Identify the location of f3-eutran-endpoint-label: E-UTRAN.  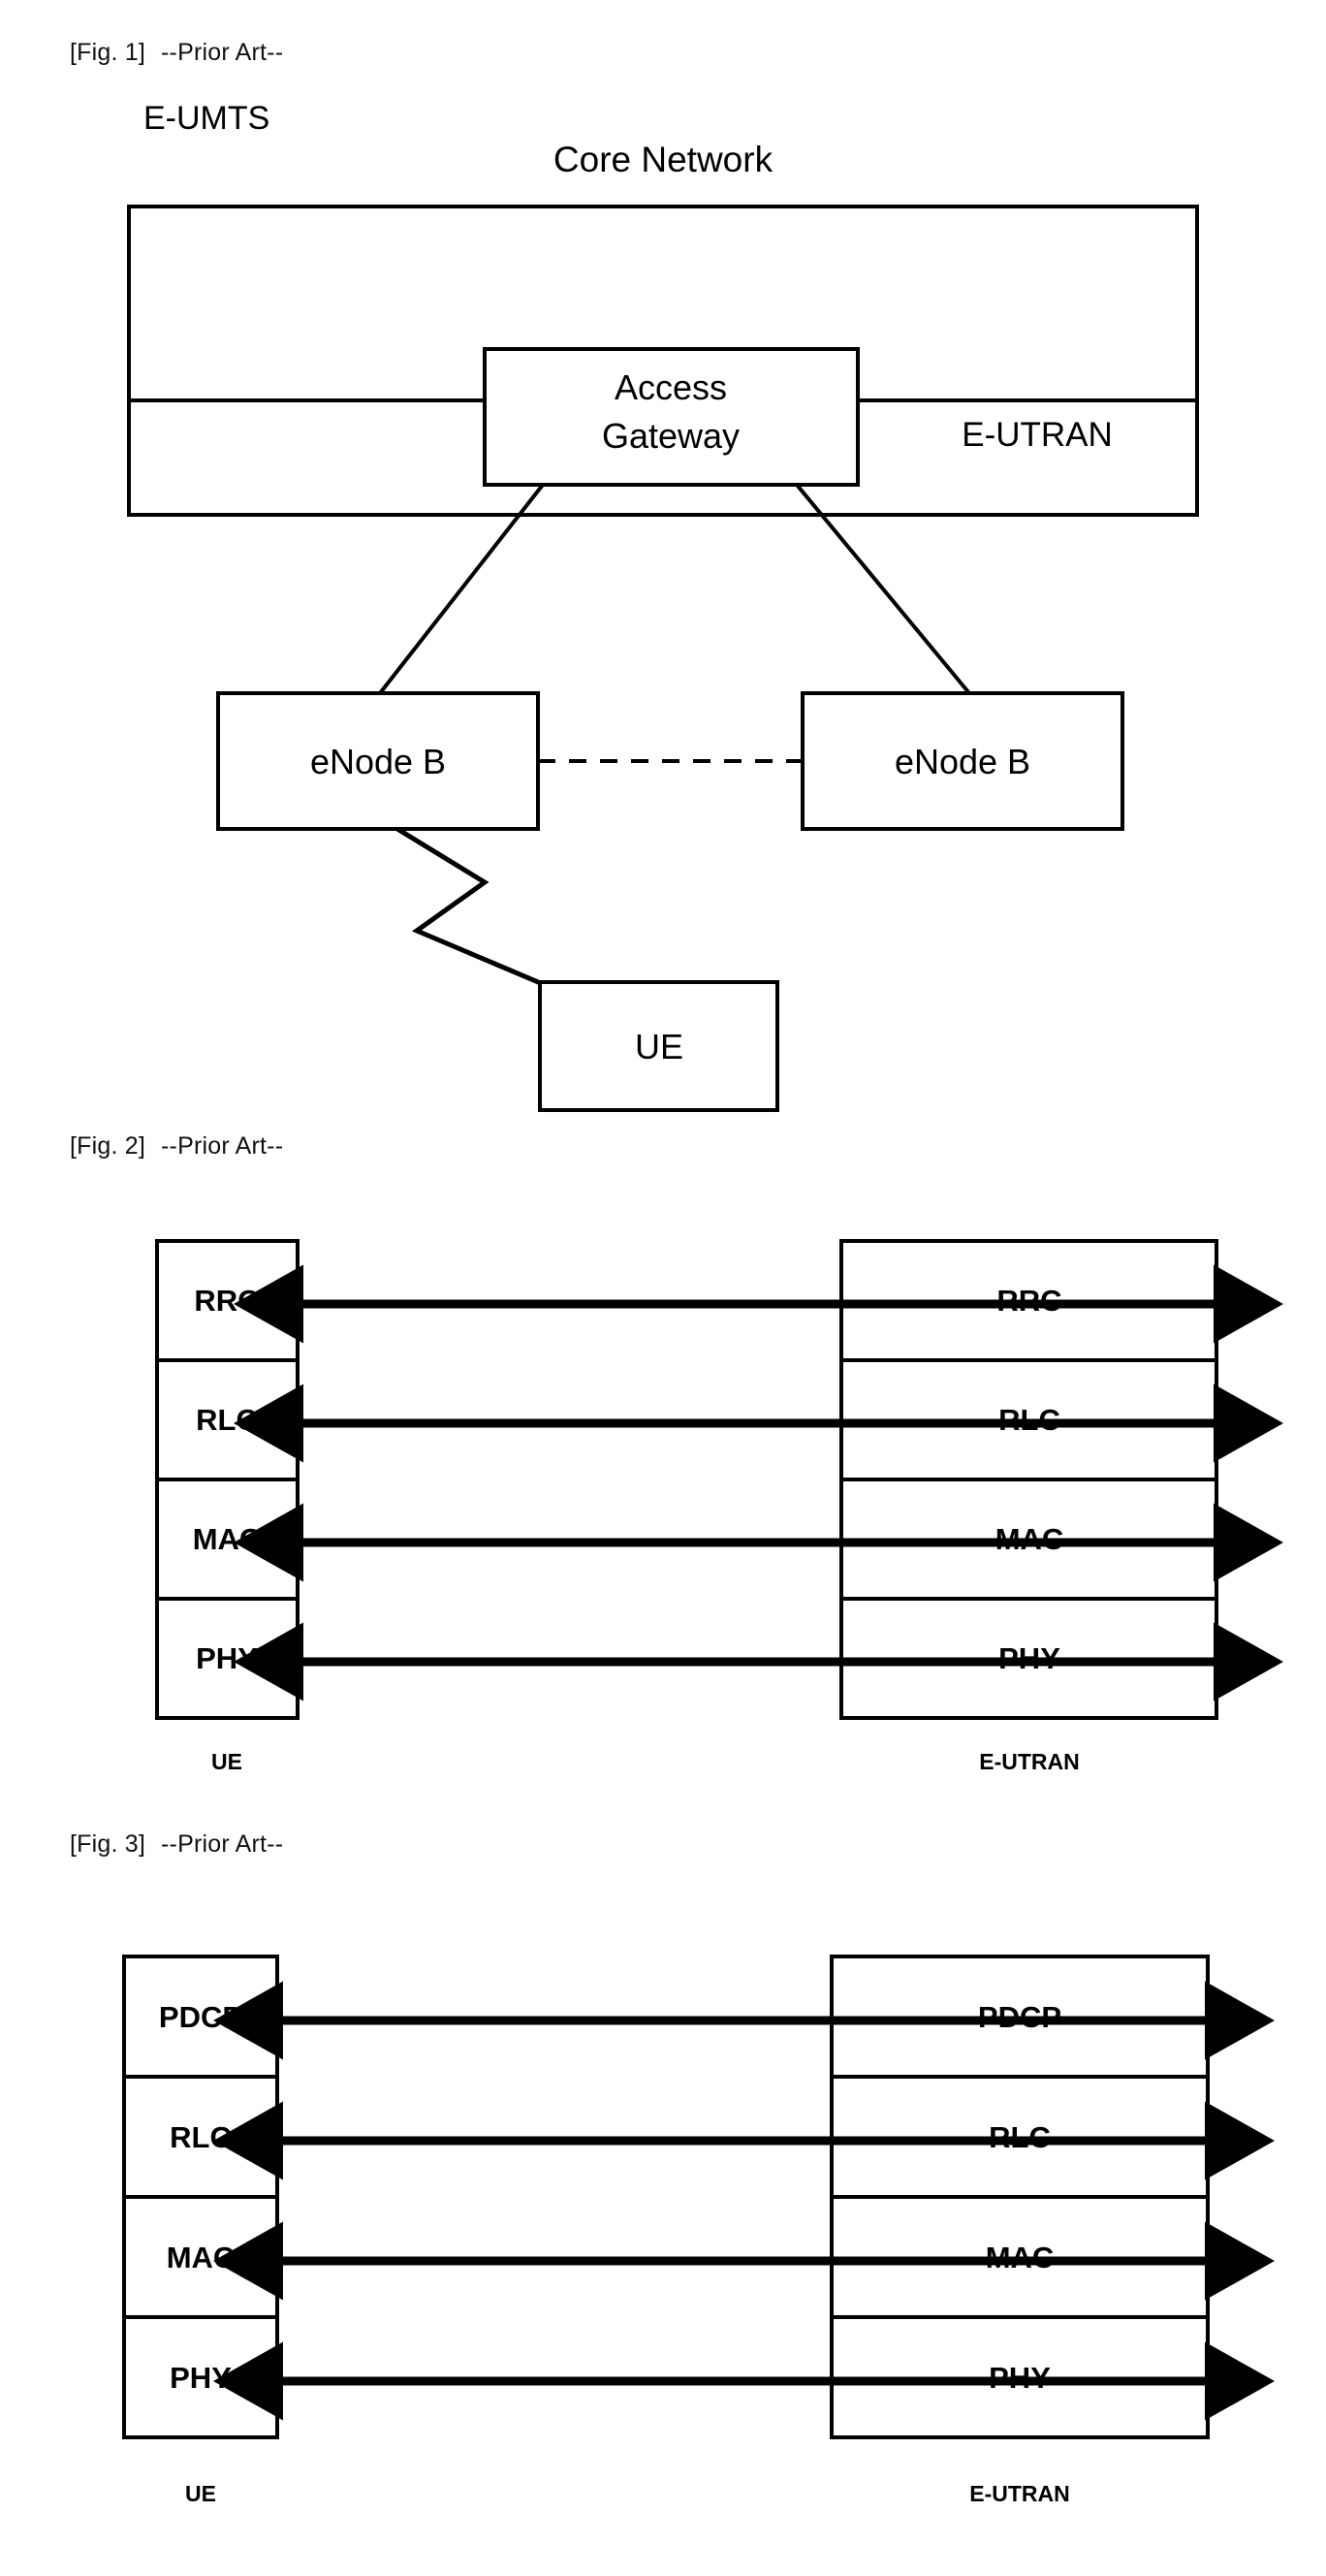
(1020, 2493).